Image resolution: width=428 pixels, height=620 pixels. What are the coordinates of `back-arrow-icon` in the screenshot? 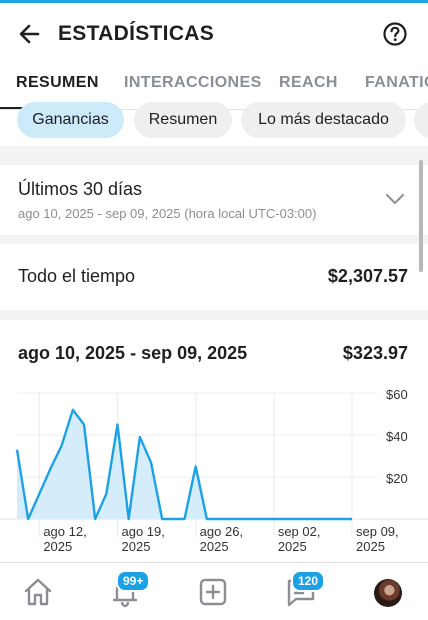 It's located at (30, 34).